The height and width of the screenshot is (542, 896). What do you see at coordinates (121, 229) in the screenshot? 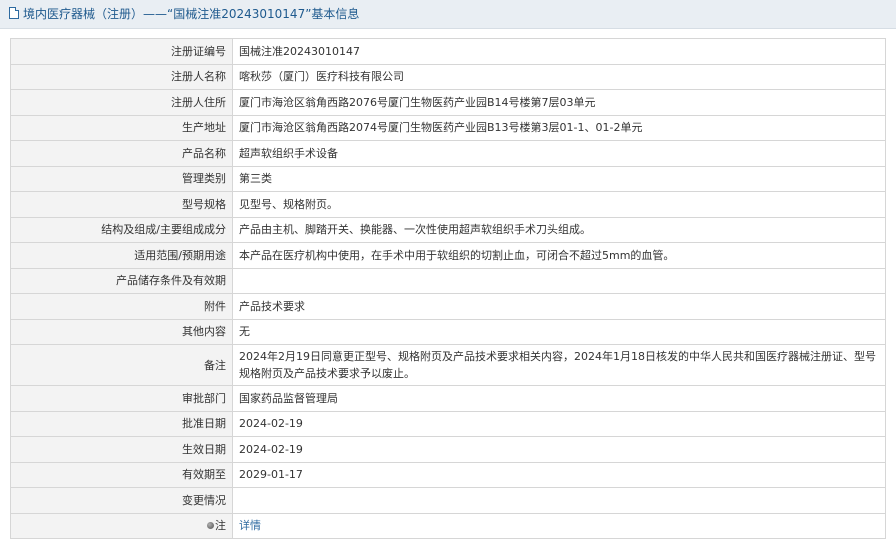
I see `row-label: 结构及组成/主要组成成分` at bounding box center [121, 229].